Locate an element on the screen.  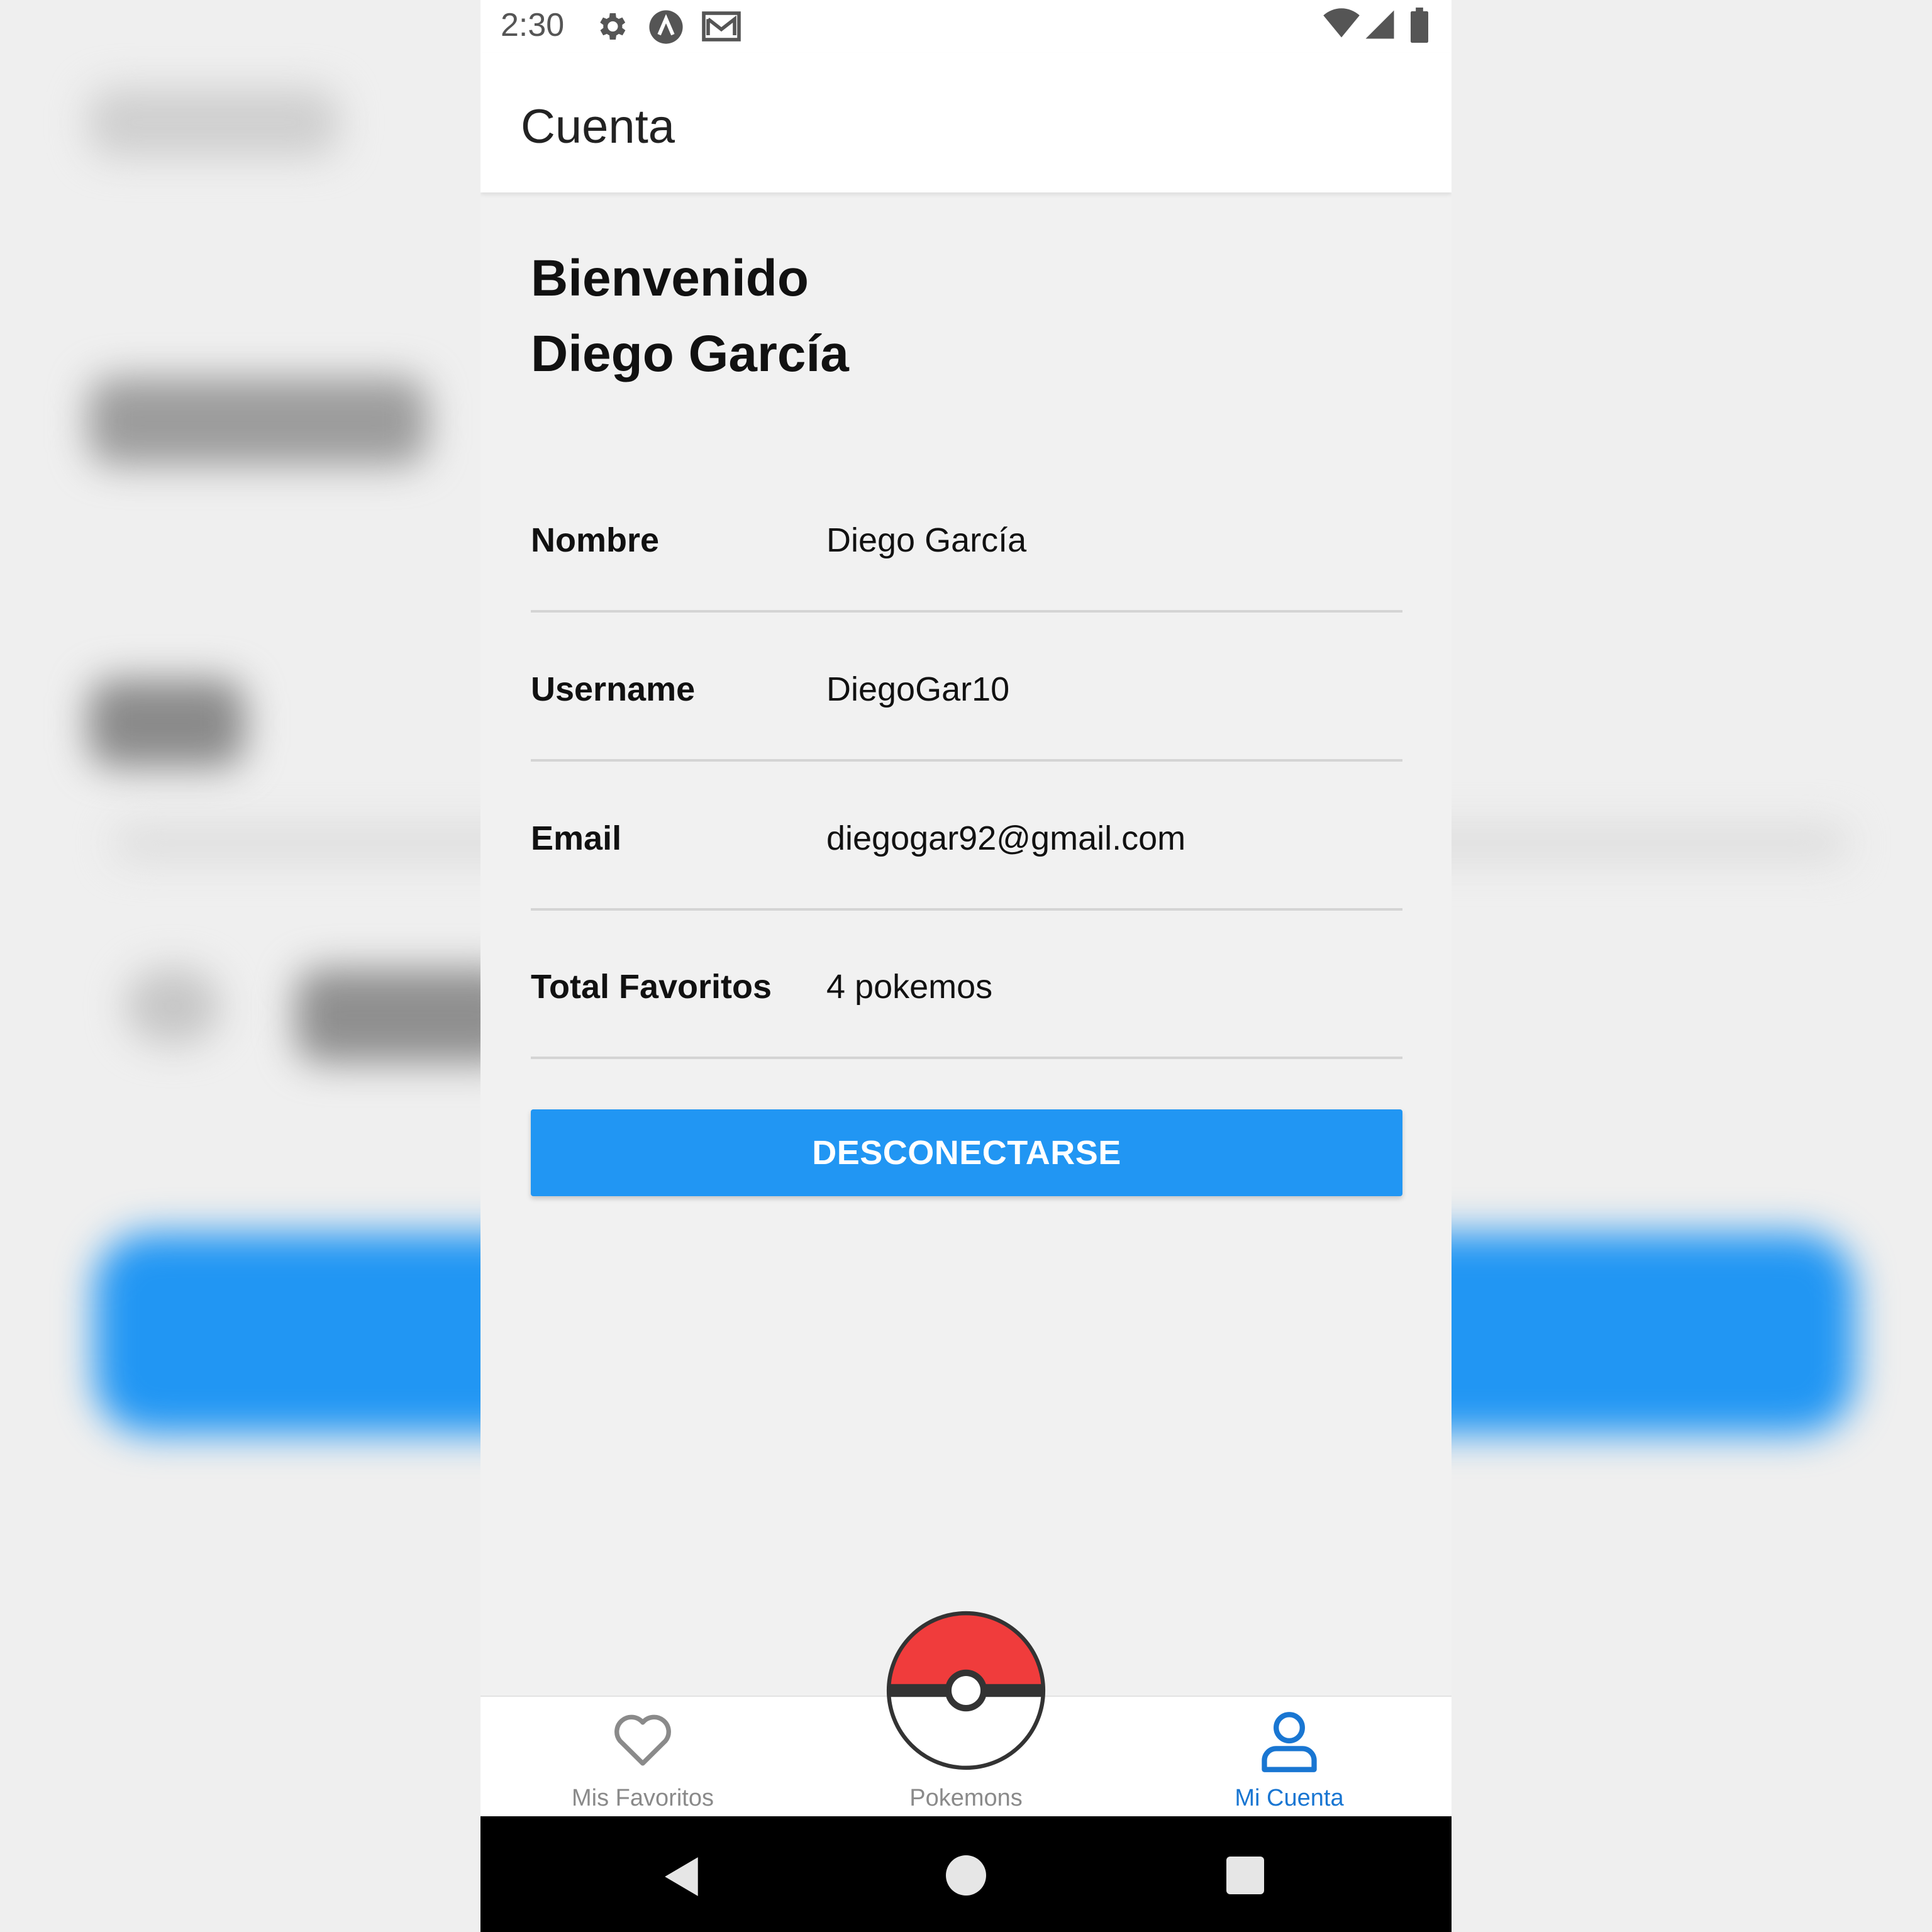
app-bar: Cuenta is located at coordinates (966, 122).